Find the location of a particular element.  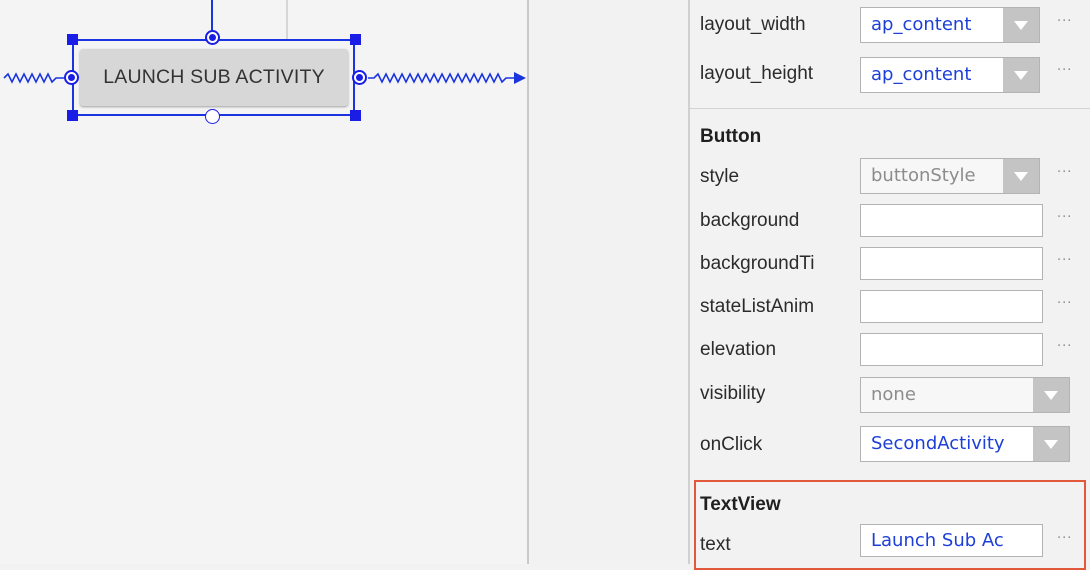

left-constraint-anchor-icon is located at coordinates (71, 77).